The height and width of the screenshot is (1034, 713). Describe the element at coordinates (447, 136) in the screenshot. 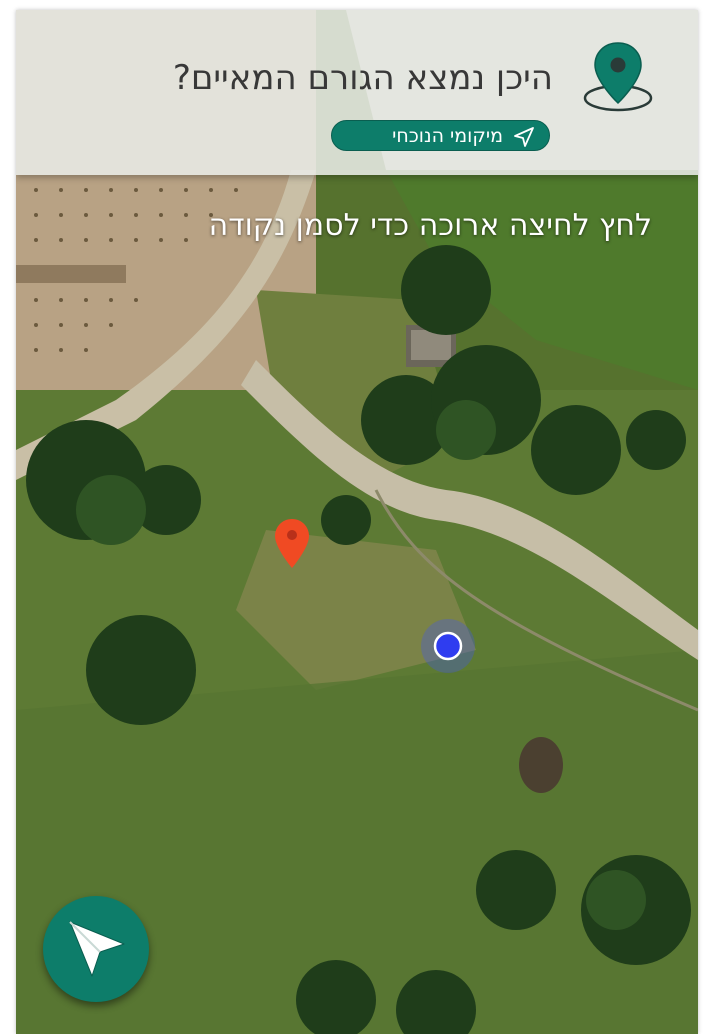

I see `current-location-label: מיקומי הנוכחי` at that location.